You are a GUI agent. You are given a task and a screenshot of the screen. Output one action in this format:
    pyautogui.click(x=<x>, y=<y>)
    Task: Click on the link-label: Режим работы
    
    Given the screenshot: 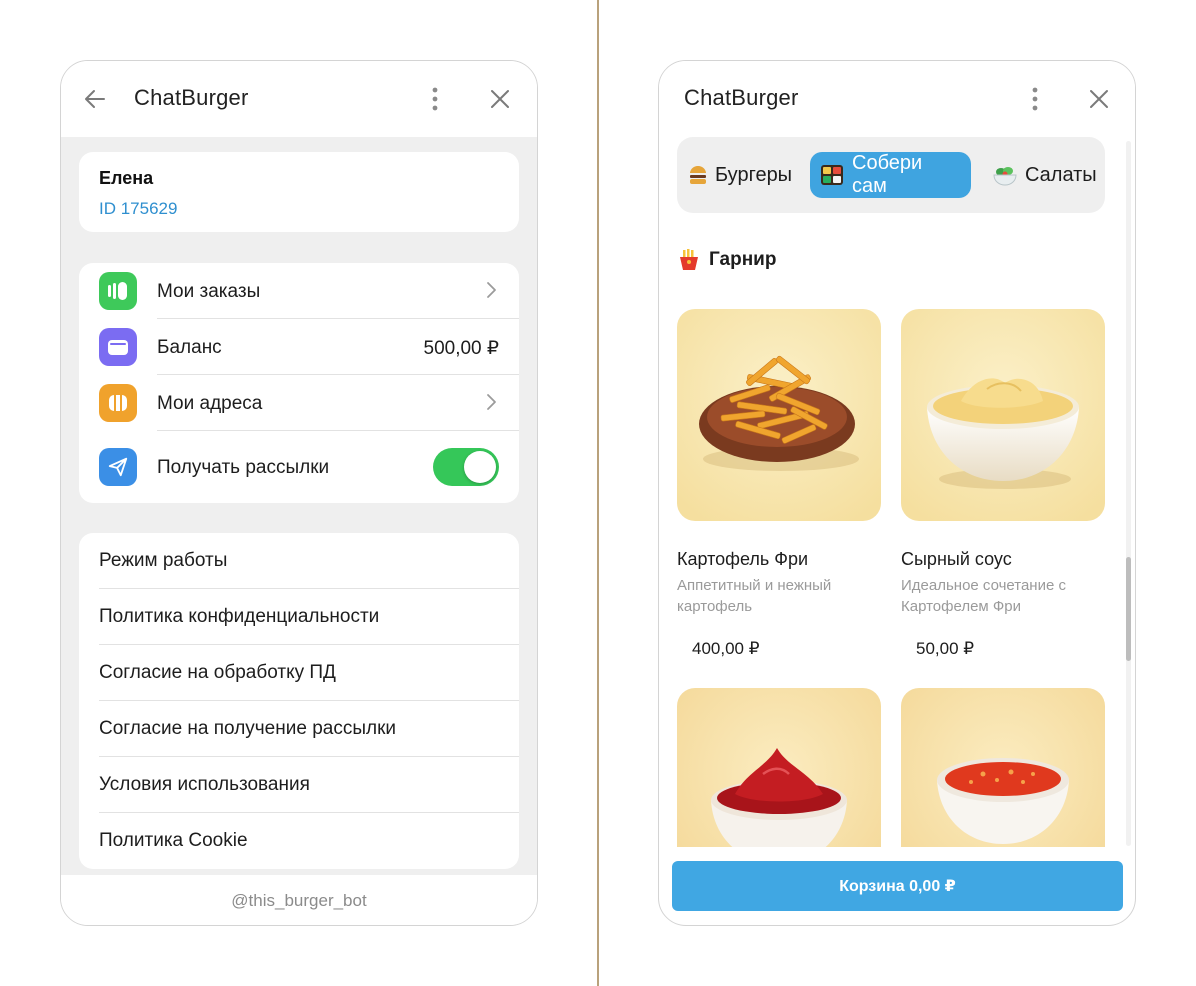 What is the action you would take?
    pyautogui.click(x=163, y=560)
    